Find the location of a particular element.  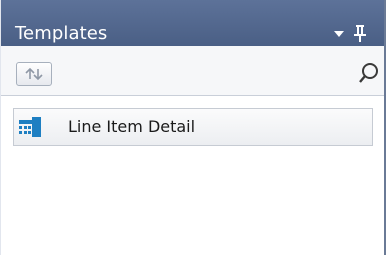

search-input is located at coordinates (209, 75).